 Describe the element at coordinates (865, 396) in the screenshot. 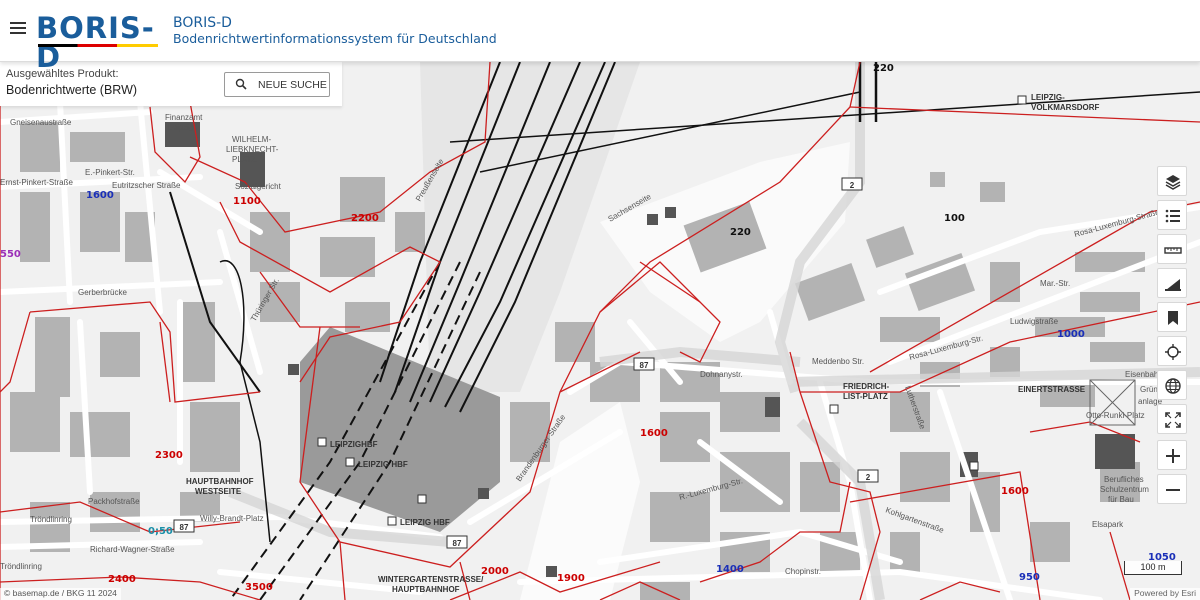

I see `svg-text: LIST-PLATZ` at that location.